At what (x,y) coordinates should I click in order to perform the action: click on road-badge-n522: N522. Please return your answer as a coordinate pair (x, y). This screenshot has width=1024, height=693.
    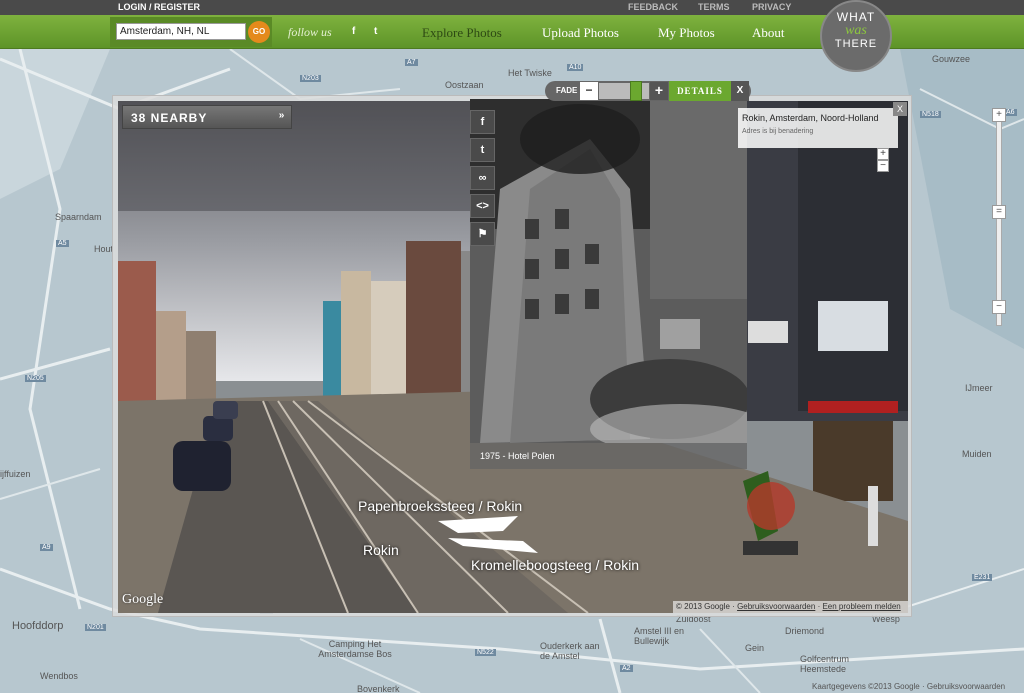
    Looking at the image, I should click on (485, 652).